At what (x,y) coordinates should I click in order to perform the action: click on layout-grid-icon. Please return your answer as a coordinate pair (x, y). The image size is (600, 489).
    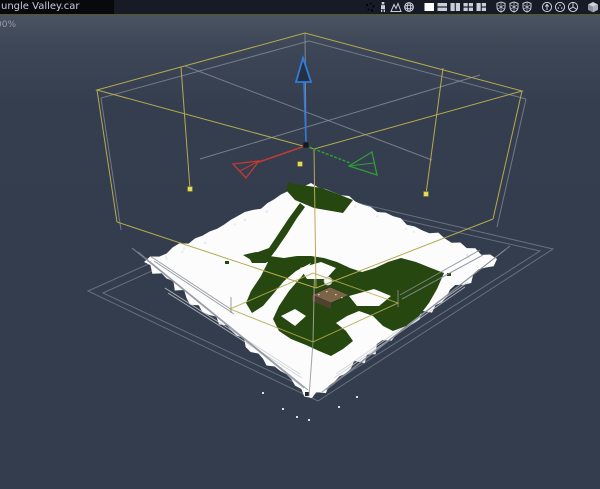
    Looking at the image, I should click on (467, 7).